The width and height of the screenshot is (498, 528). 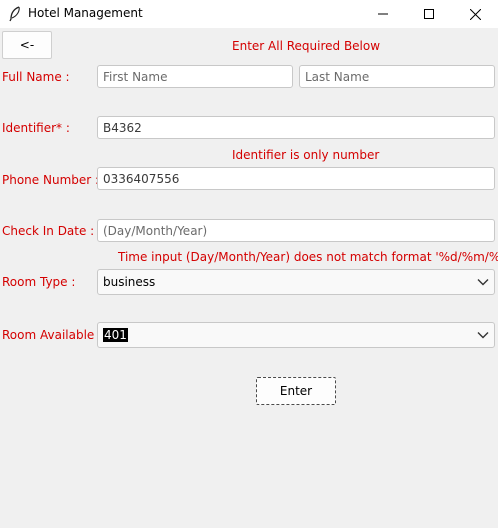 What do you see at coordinates (249, 14) in the screenshot?
I see `title-bar: Hotel Management` at bounding box center [249, 14].